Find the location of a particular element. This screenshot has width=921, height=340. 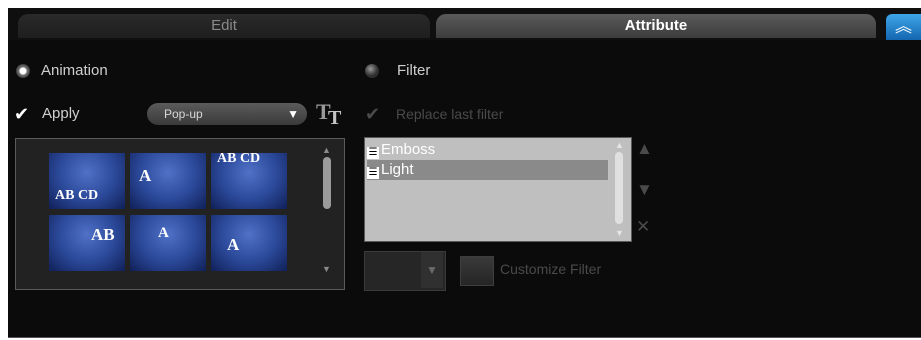

animation-thumb-4: AB is located at coordinates (87, 243).